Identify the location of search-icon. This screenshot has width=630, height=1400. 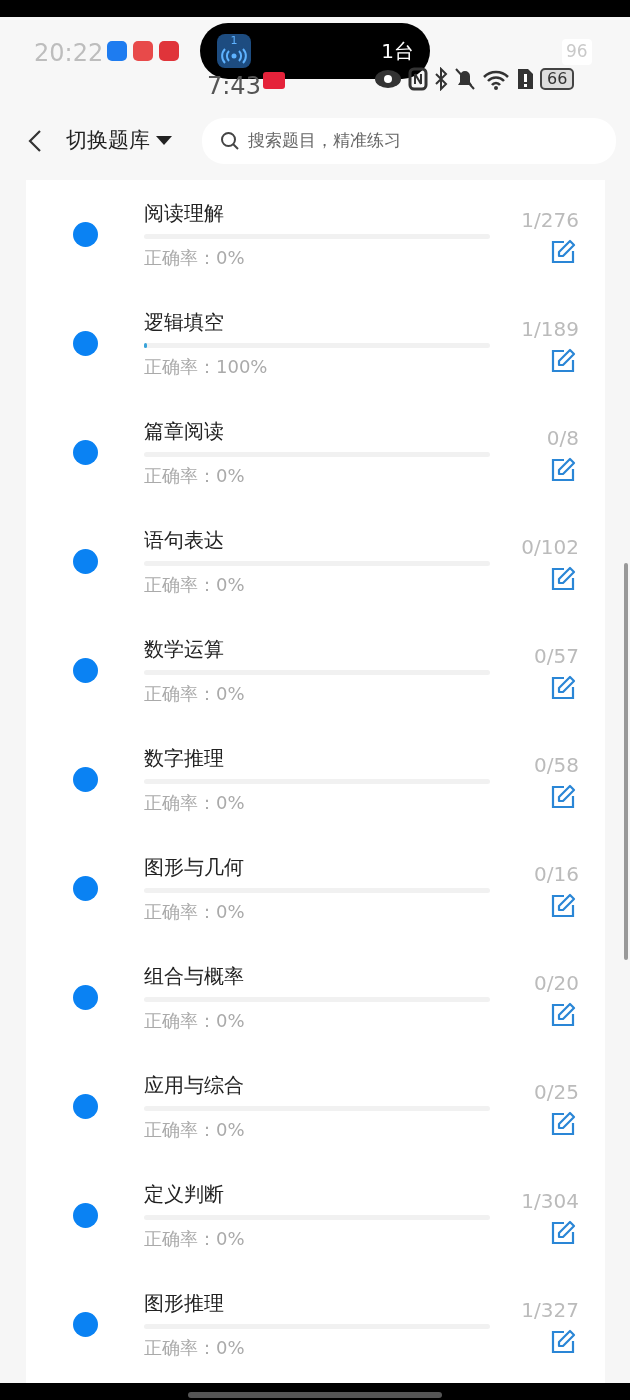
(230, 141).